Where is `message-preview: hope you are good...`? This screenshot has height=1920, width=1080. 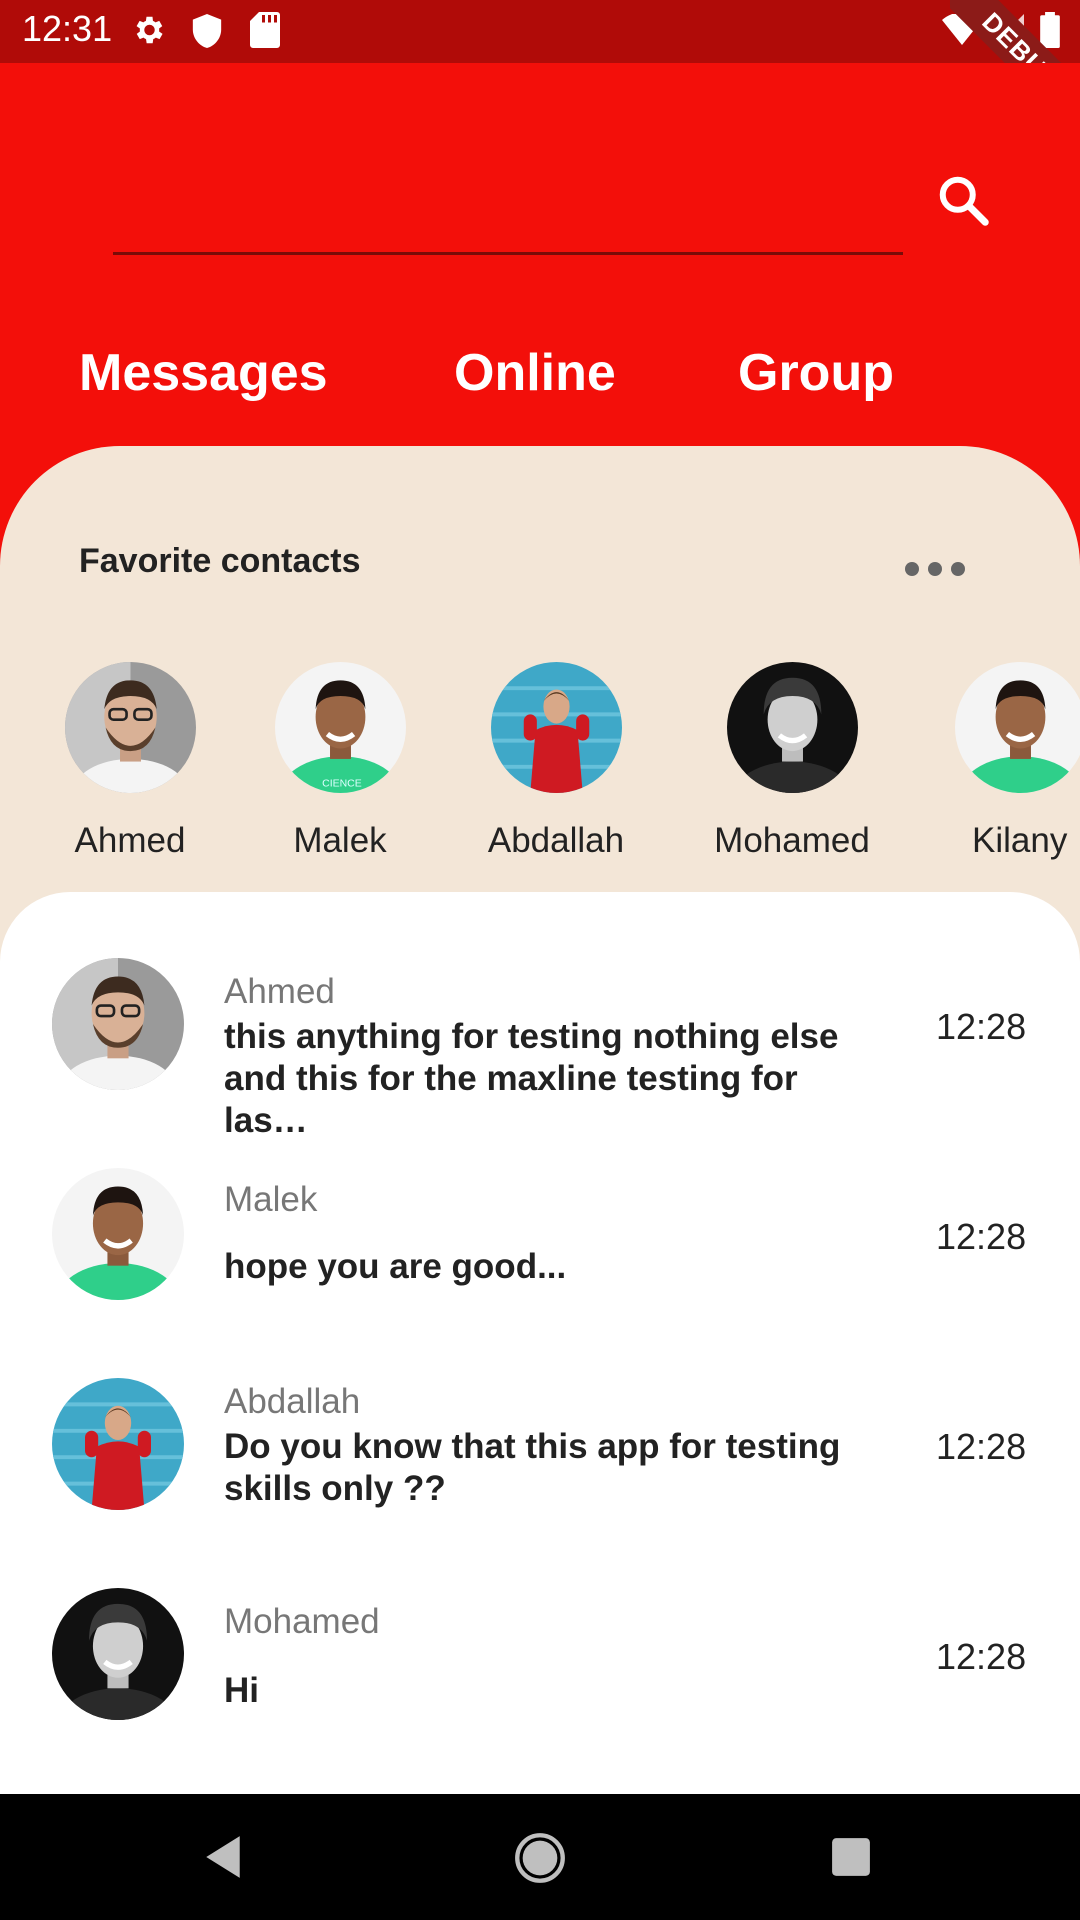 message-preview: hope you are good... is located at coordinates (395, 1266).